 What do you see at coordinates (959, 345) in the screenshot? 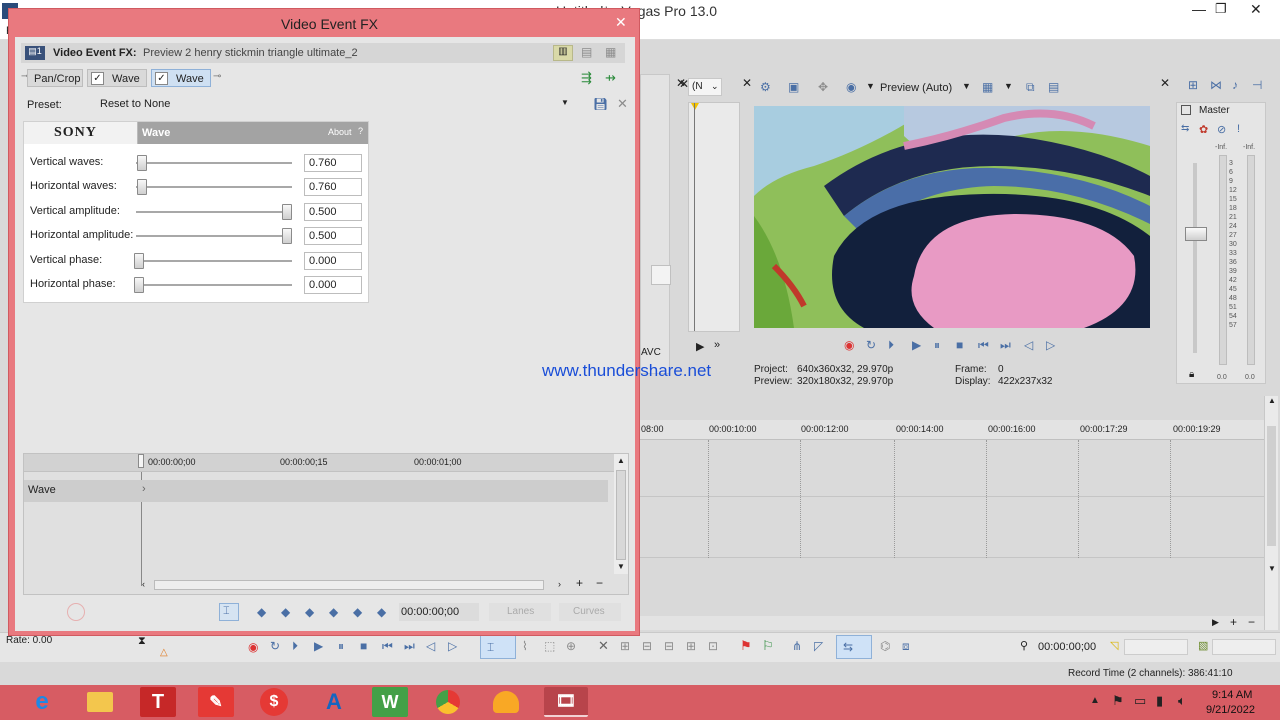
I see `stop-icon: ■` at bounding box center [959, 345].